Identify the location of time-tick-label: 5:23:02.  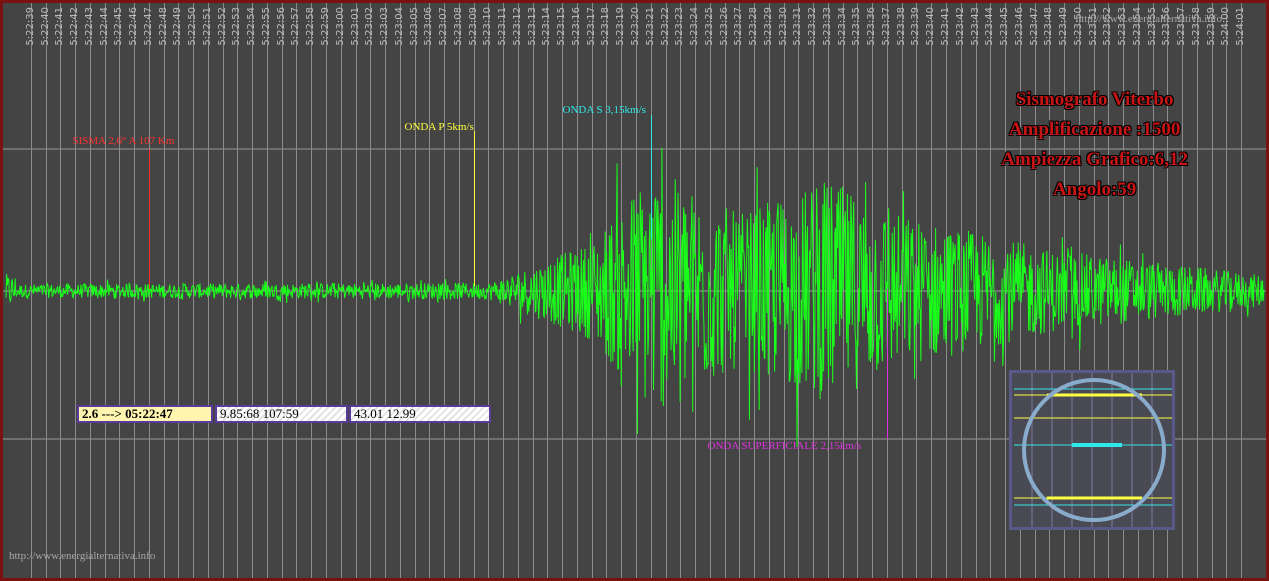
(369, 26).